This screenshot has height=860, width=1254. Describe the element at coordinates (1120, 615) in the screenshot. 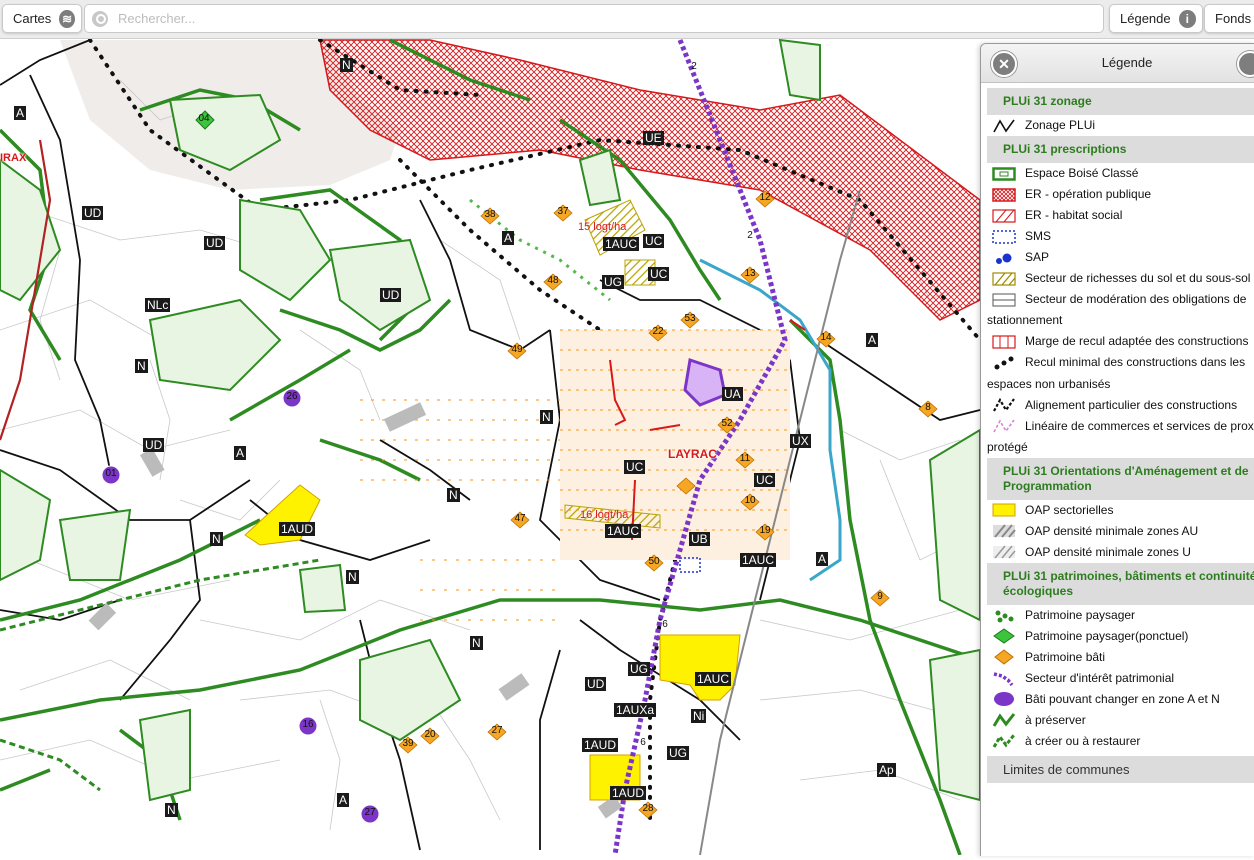

I see `legend-item: Patrimoine paysager` at that location.